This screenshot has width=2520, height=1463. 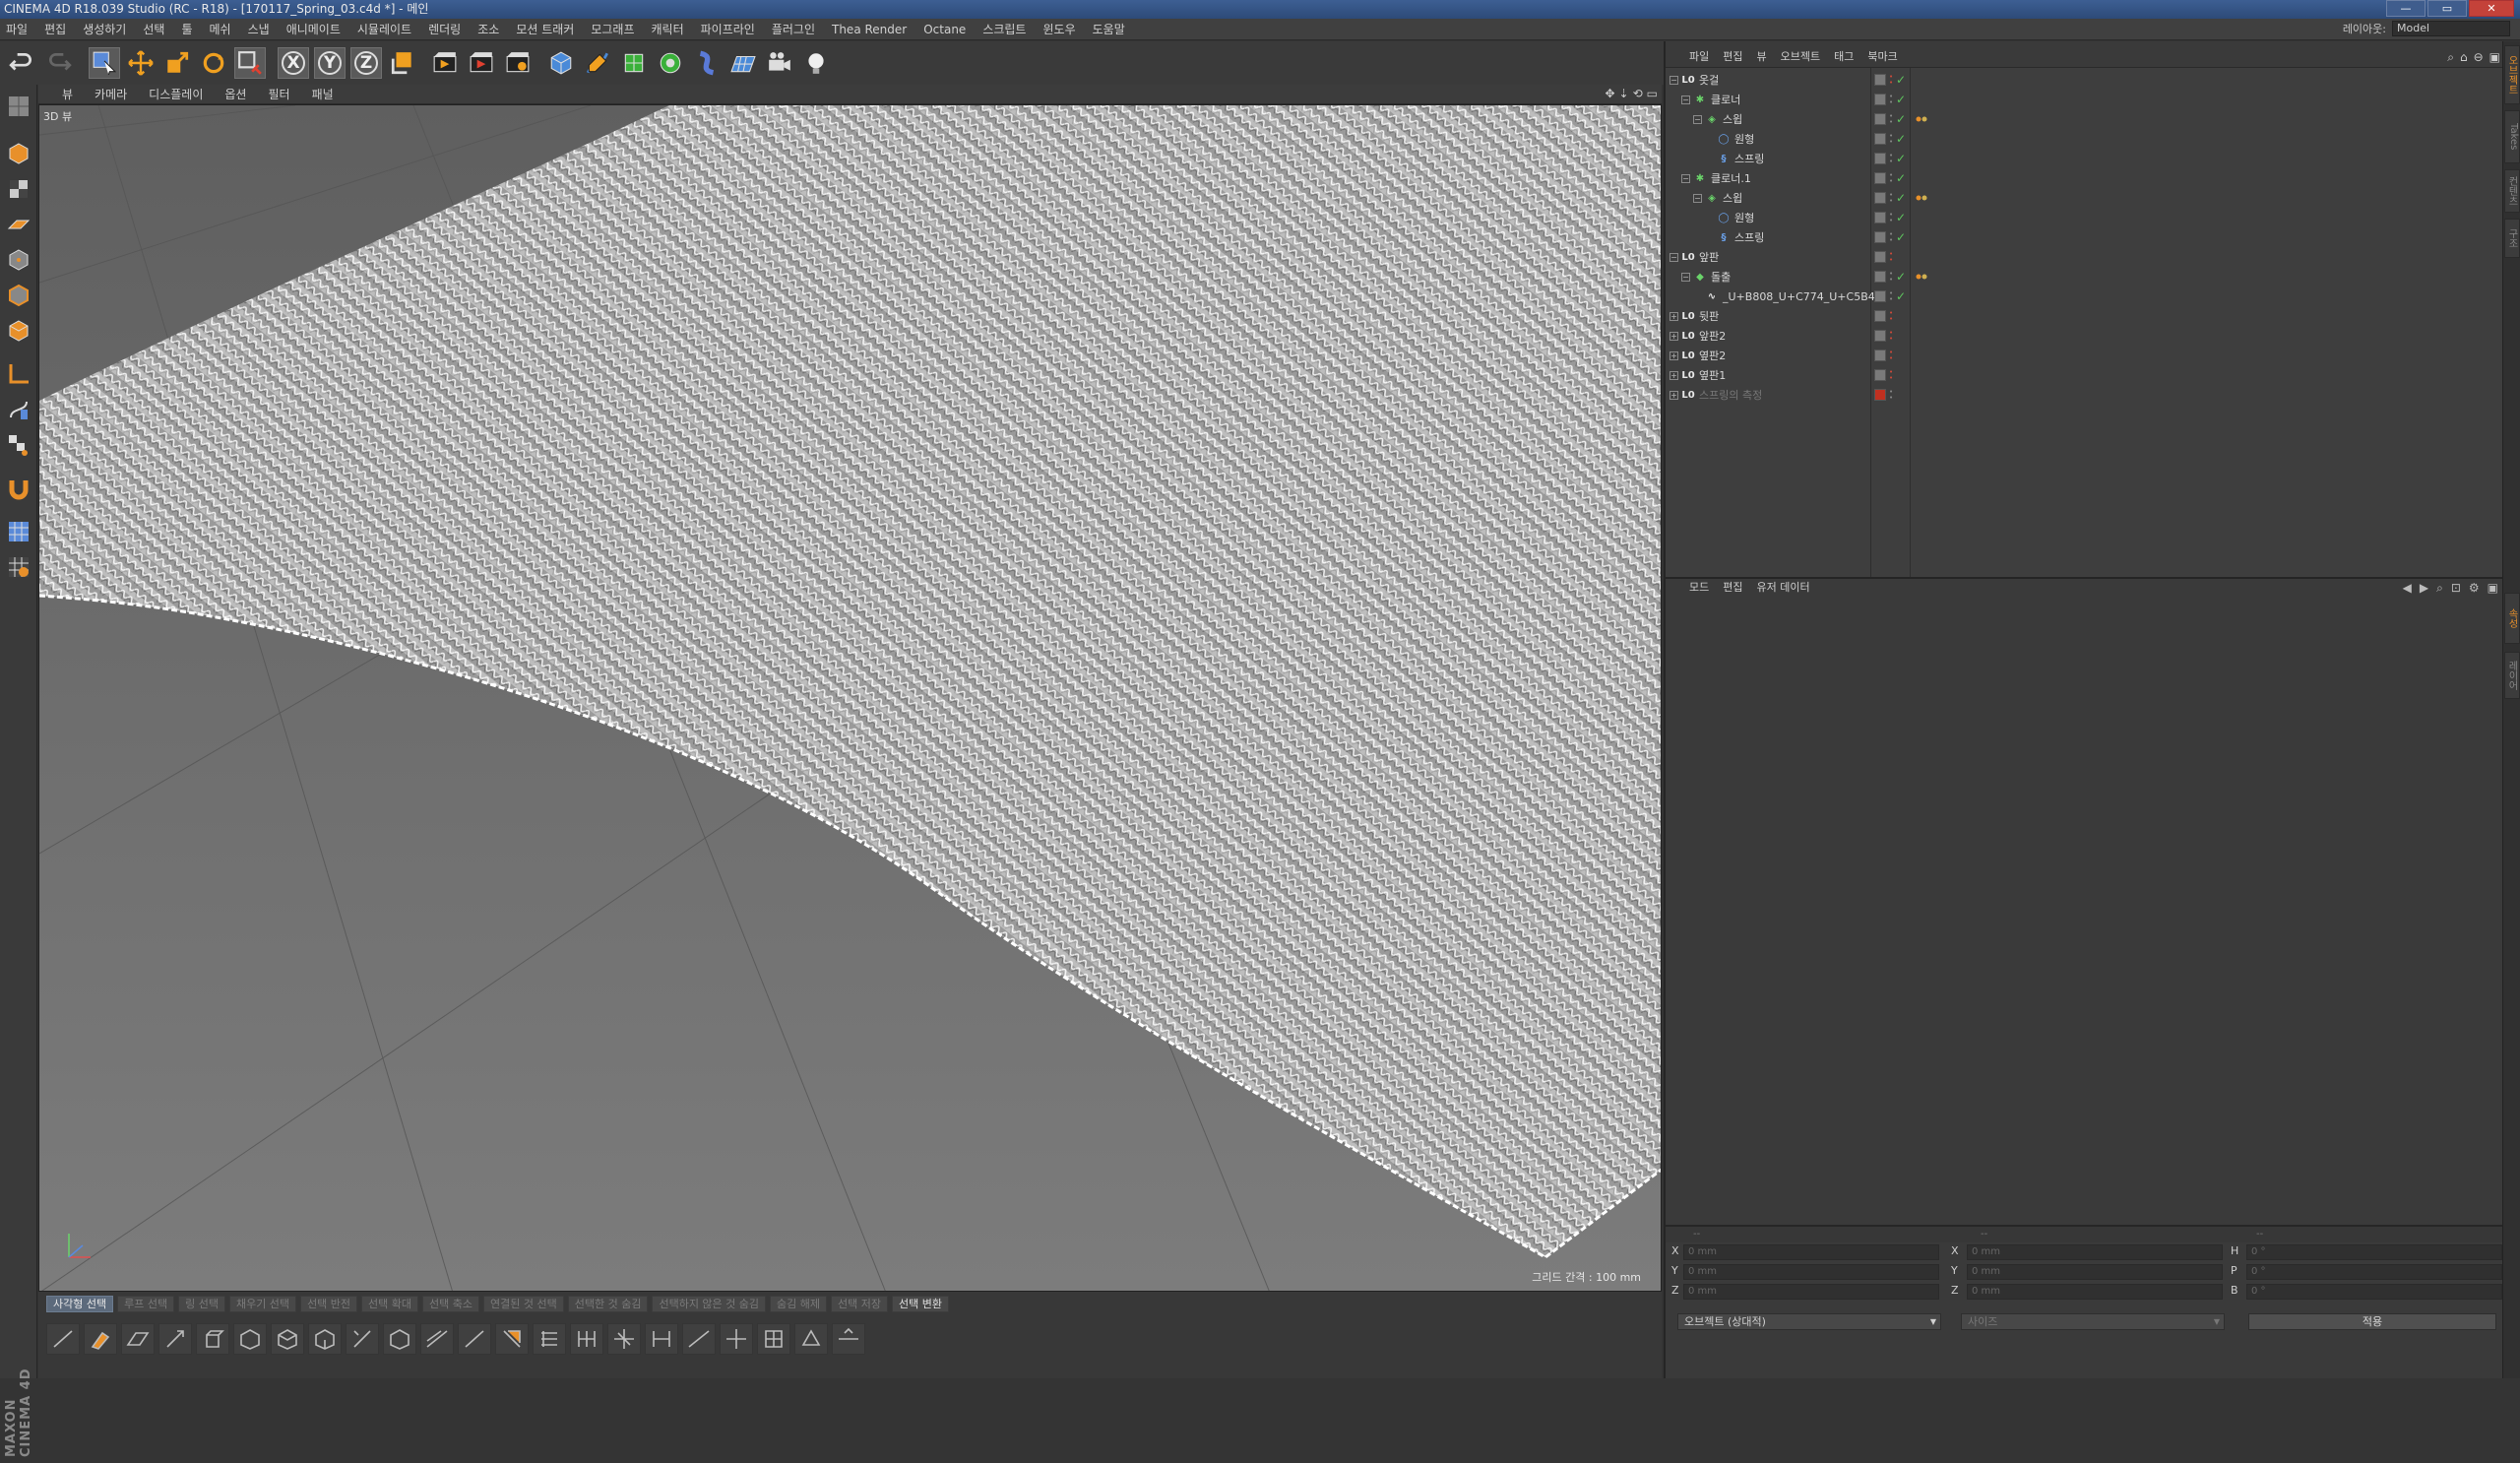 I want to click on pen-spline-icon, so click(x=597, y=63).